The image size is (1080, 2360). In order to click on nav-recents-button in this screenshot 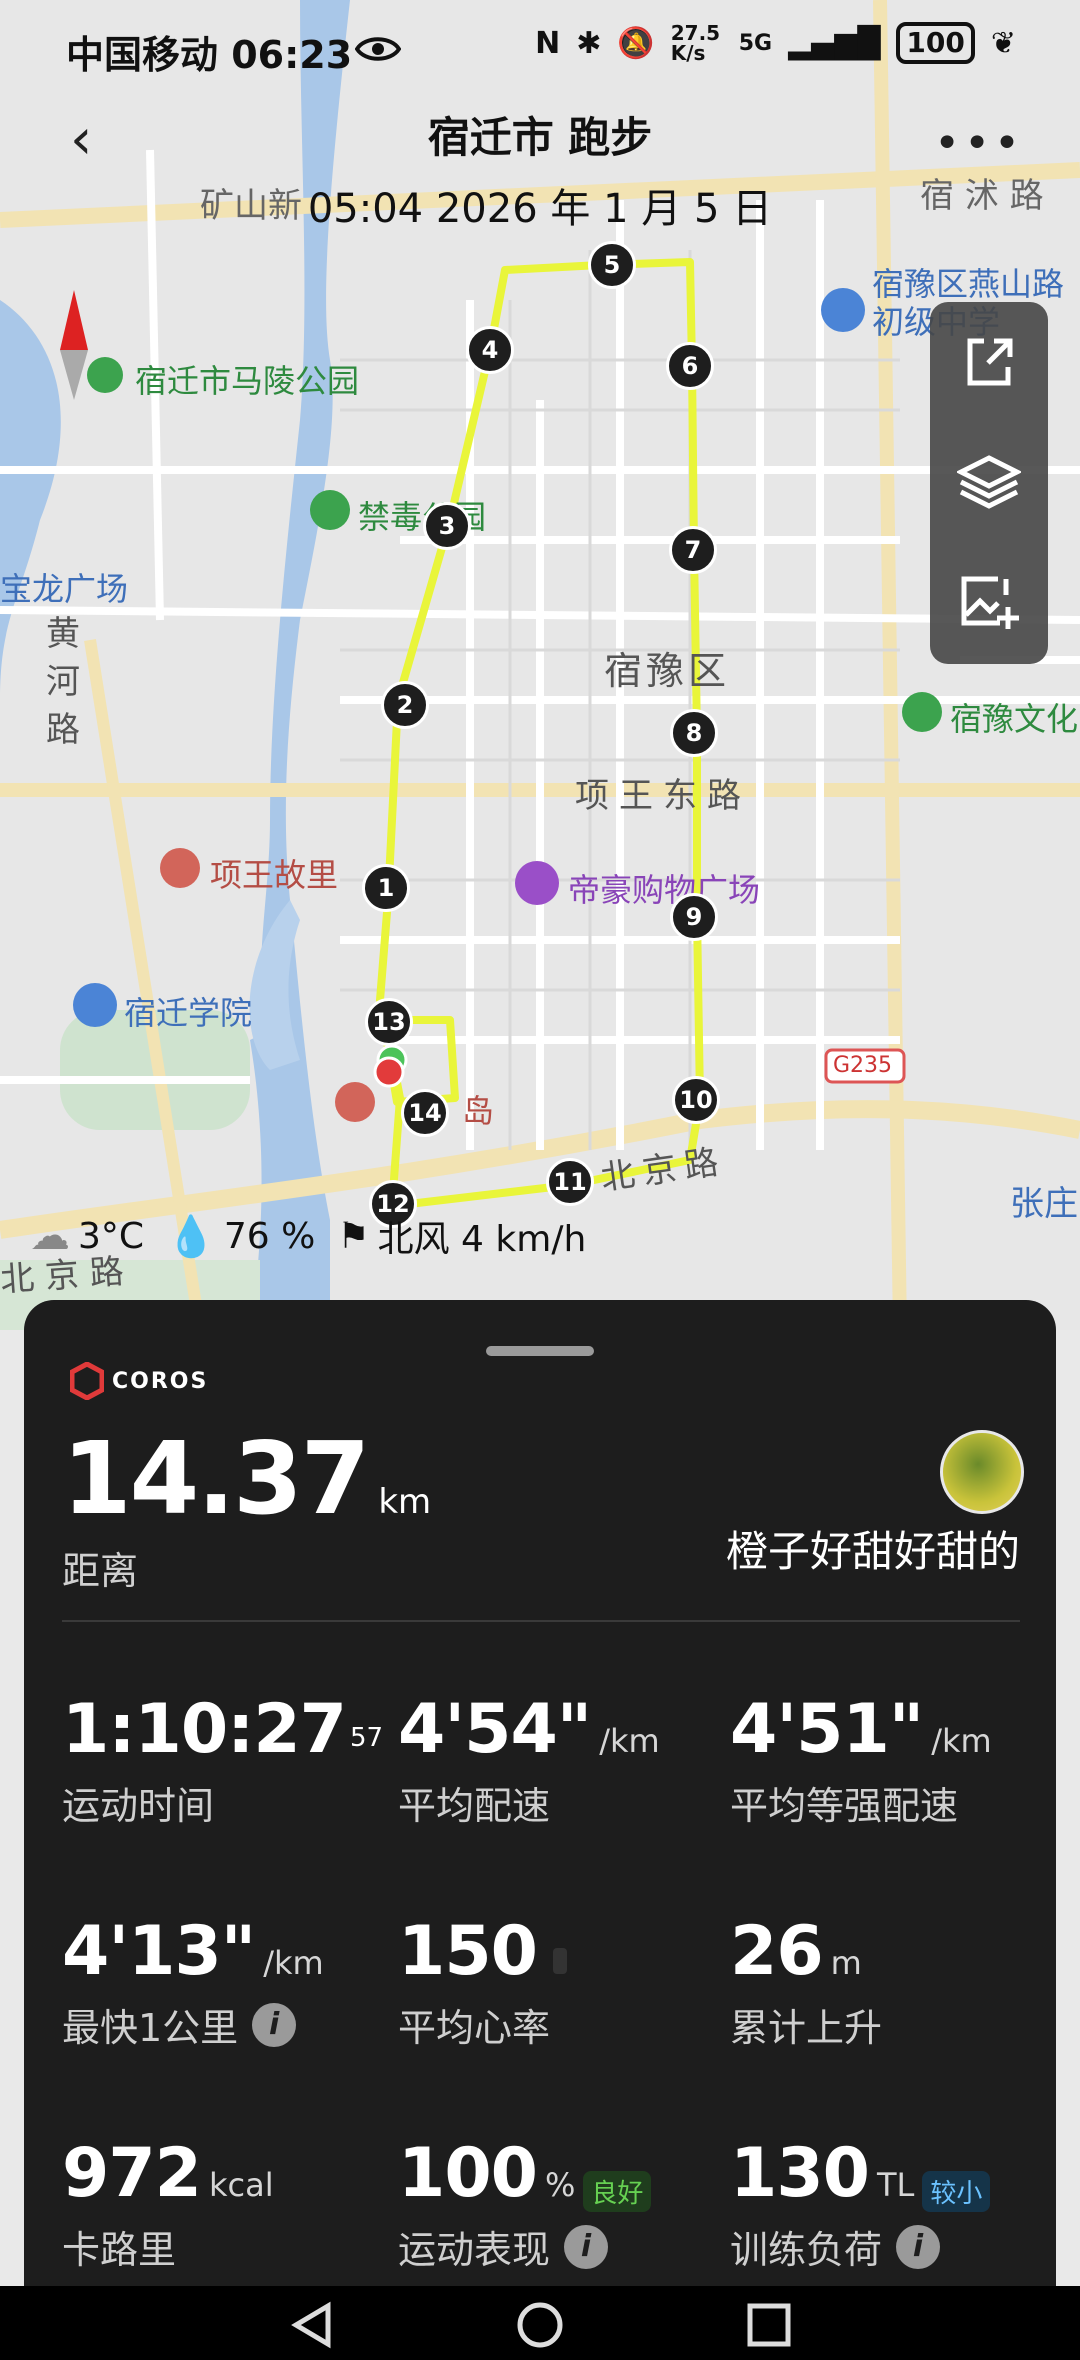, I will do `click(770, 2325)`.